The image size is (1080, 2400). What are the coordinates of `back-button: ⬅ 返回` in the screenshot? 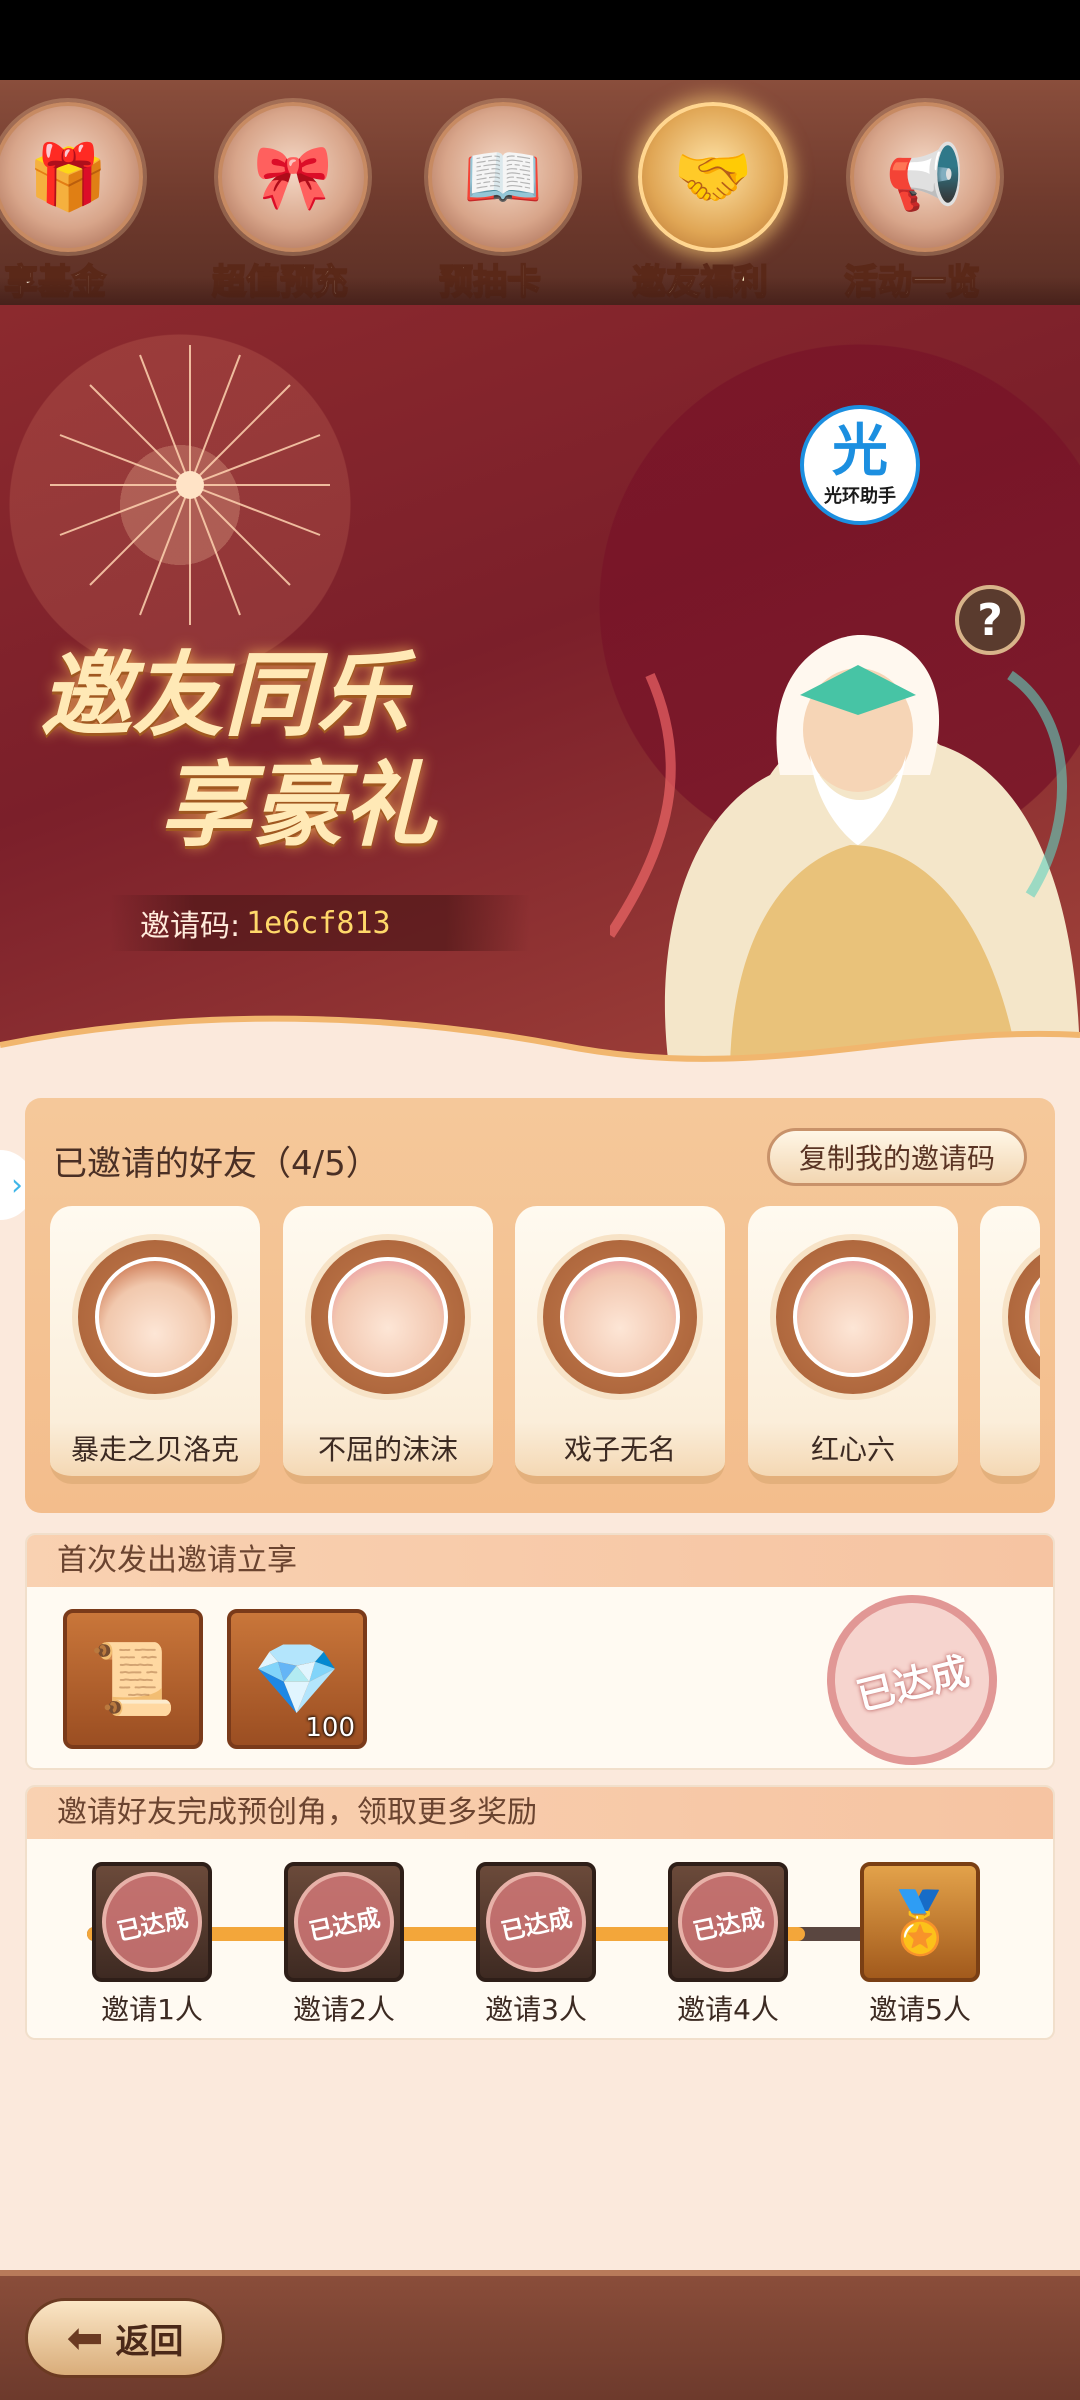 It's located at (125, 2338).